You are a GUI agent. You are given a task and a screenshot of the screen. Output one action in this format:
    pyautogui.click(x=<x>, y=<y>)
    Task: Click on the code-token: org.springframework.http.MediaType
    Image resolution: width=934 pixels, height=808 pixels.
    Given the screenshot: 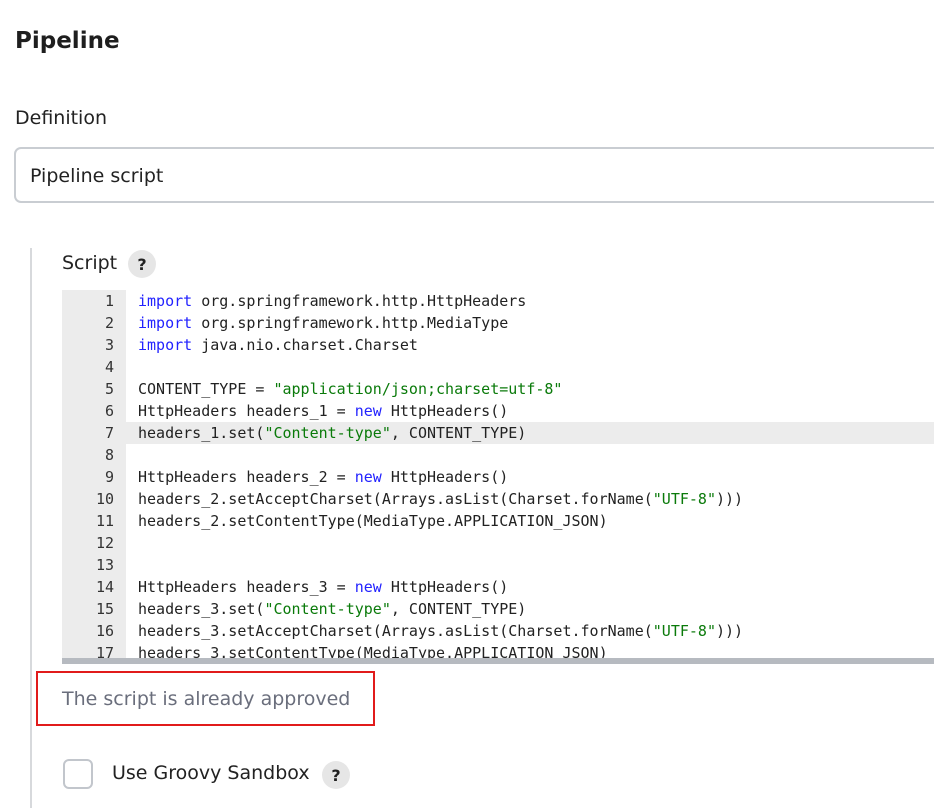 What is the action you would take?
    pyautogui.click(x=350, y=323)
    